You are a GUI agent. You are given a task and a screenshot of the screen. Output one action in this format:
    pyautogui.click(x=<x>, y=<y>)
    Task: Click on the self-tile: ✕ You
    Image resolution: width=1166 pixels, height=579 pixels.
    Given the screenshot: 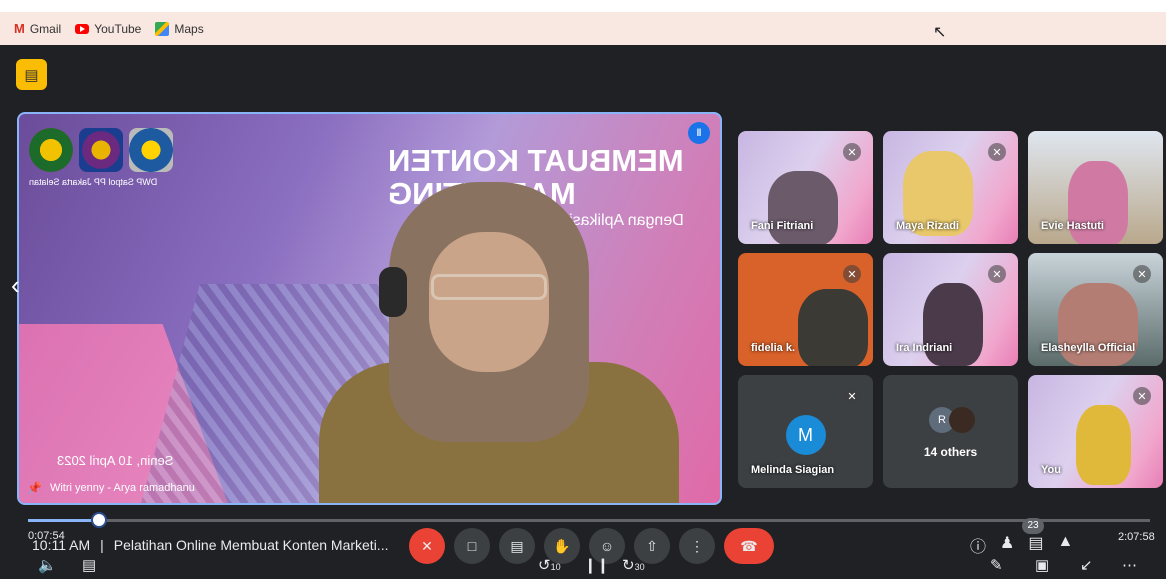 What is the action you would take?
    pyautogui.click(x=1095, y=431)
    